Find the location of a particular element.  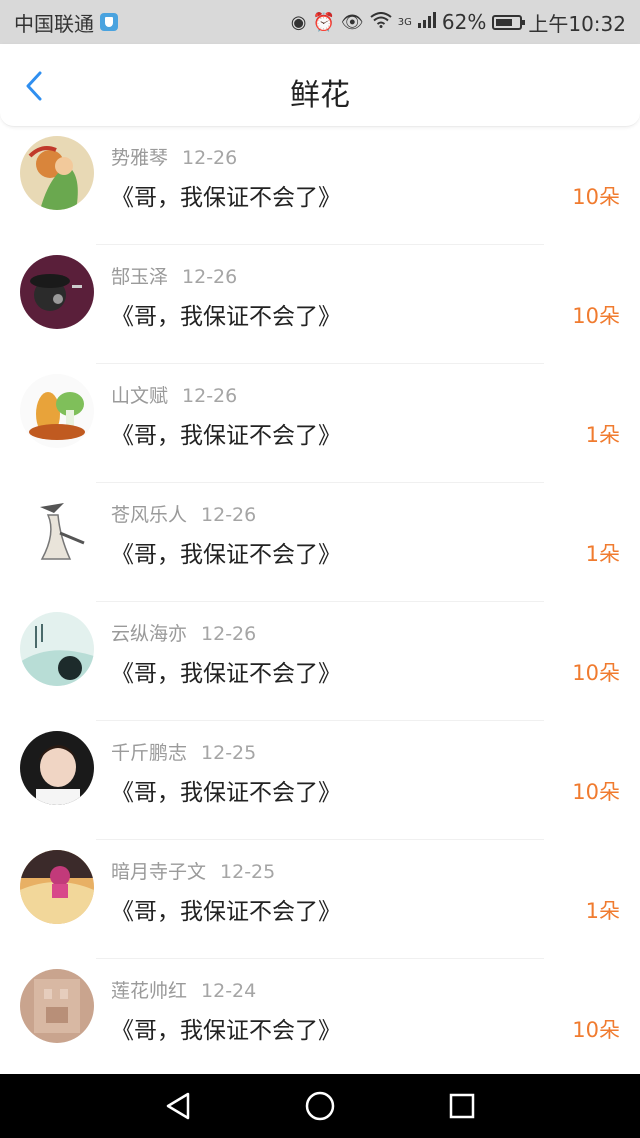

battery-icon is located at coordinates (509, 22).